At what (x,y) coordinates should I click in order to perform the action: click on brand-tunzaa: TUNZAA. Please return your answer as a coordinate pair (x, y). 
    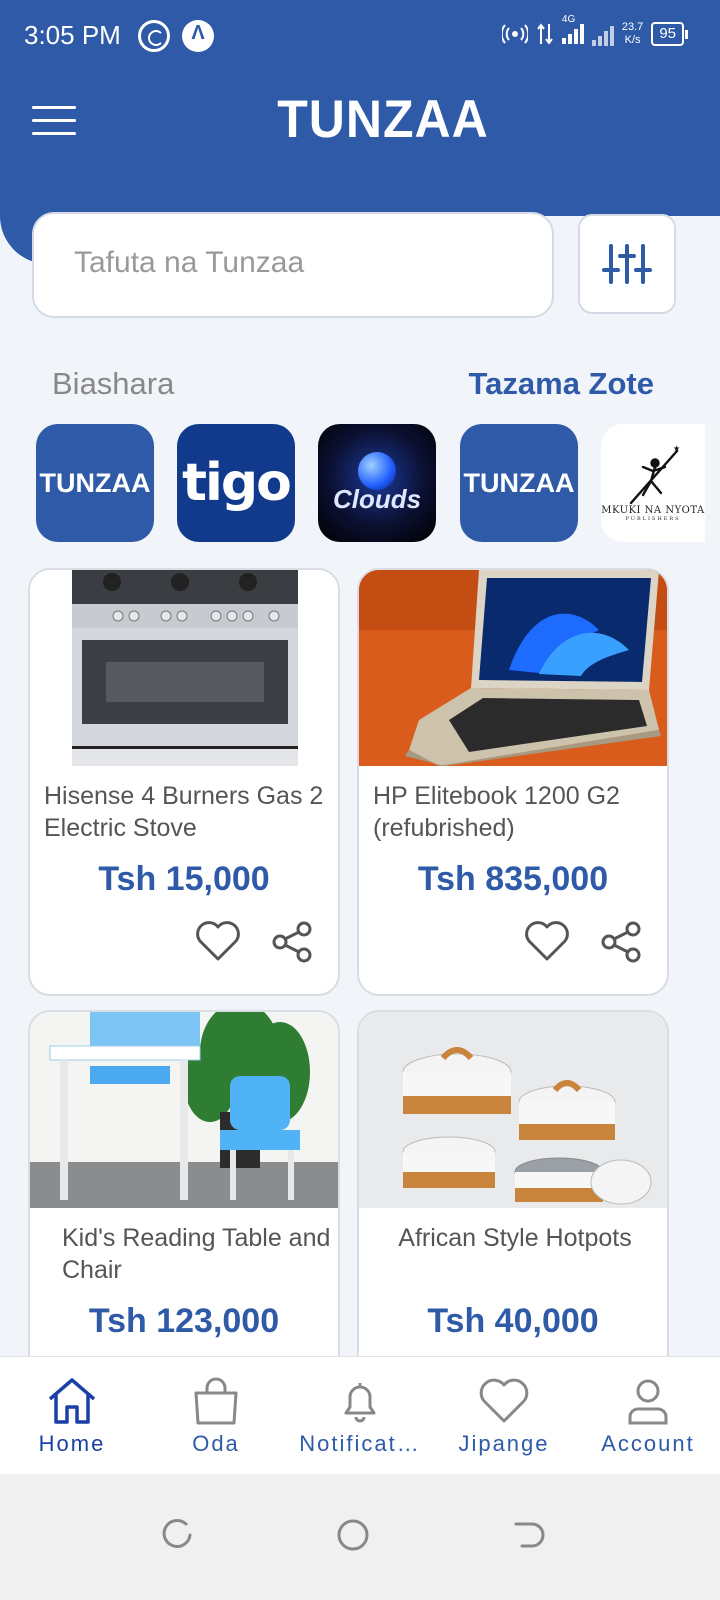
    Looking at the image, I should click on (95, 483).